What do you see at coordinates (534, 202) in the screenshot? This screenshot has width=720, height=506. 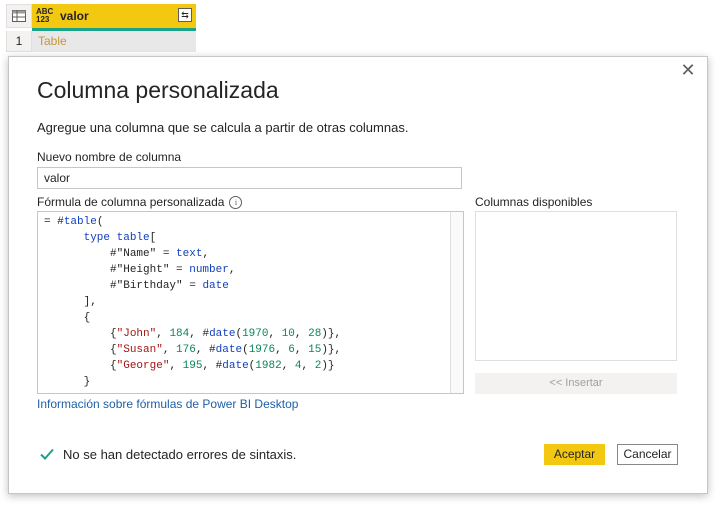 I see `available-columns-label: Columnas disponibles` at bounding box center [534, 202].